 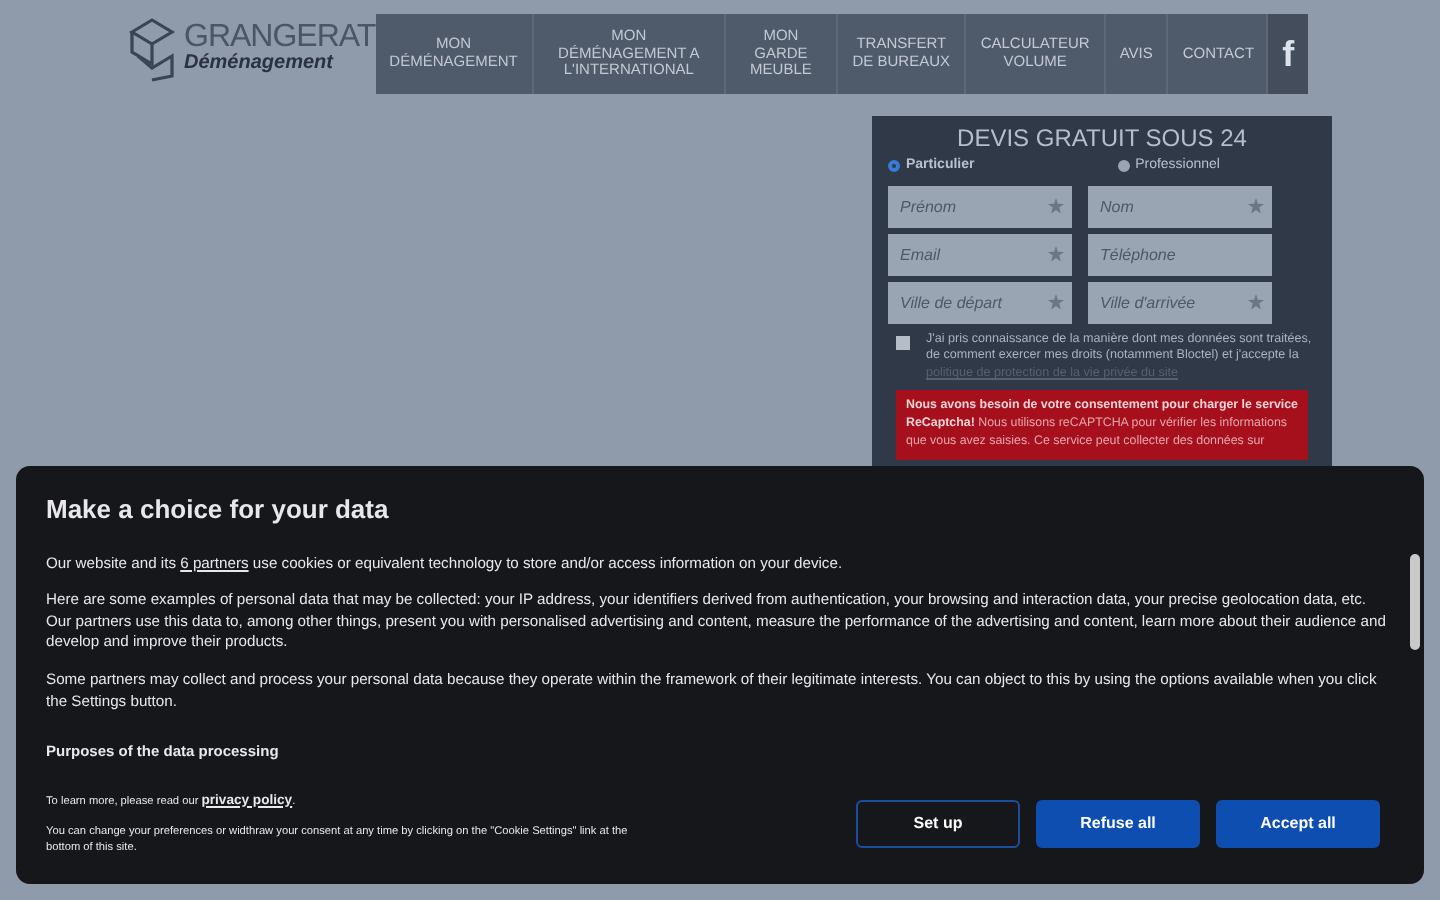 What do you see at coordinates (218, 510) in the screenshot?
I see `dialog-title: Make a choice for your data` at bounding box center [218, 510].